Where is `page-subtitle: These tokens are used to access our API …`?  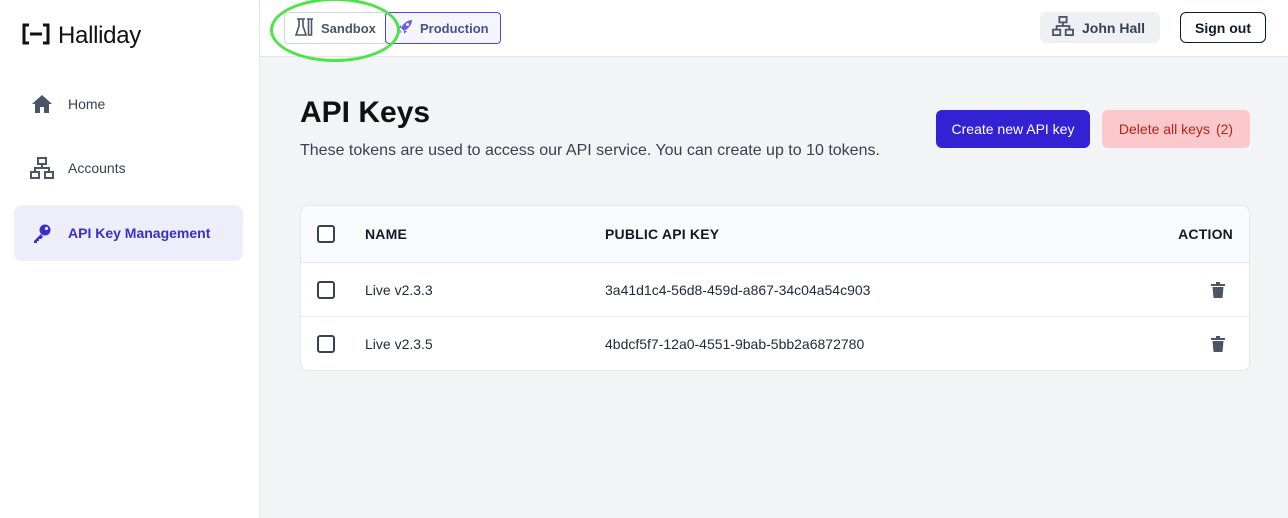
page-subtitle: These tokens are used to access our API … is located at coordinates (590, 150).